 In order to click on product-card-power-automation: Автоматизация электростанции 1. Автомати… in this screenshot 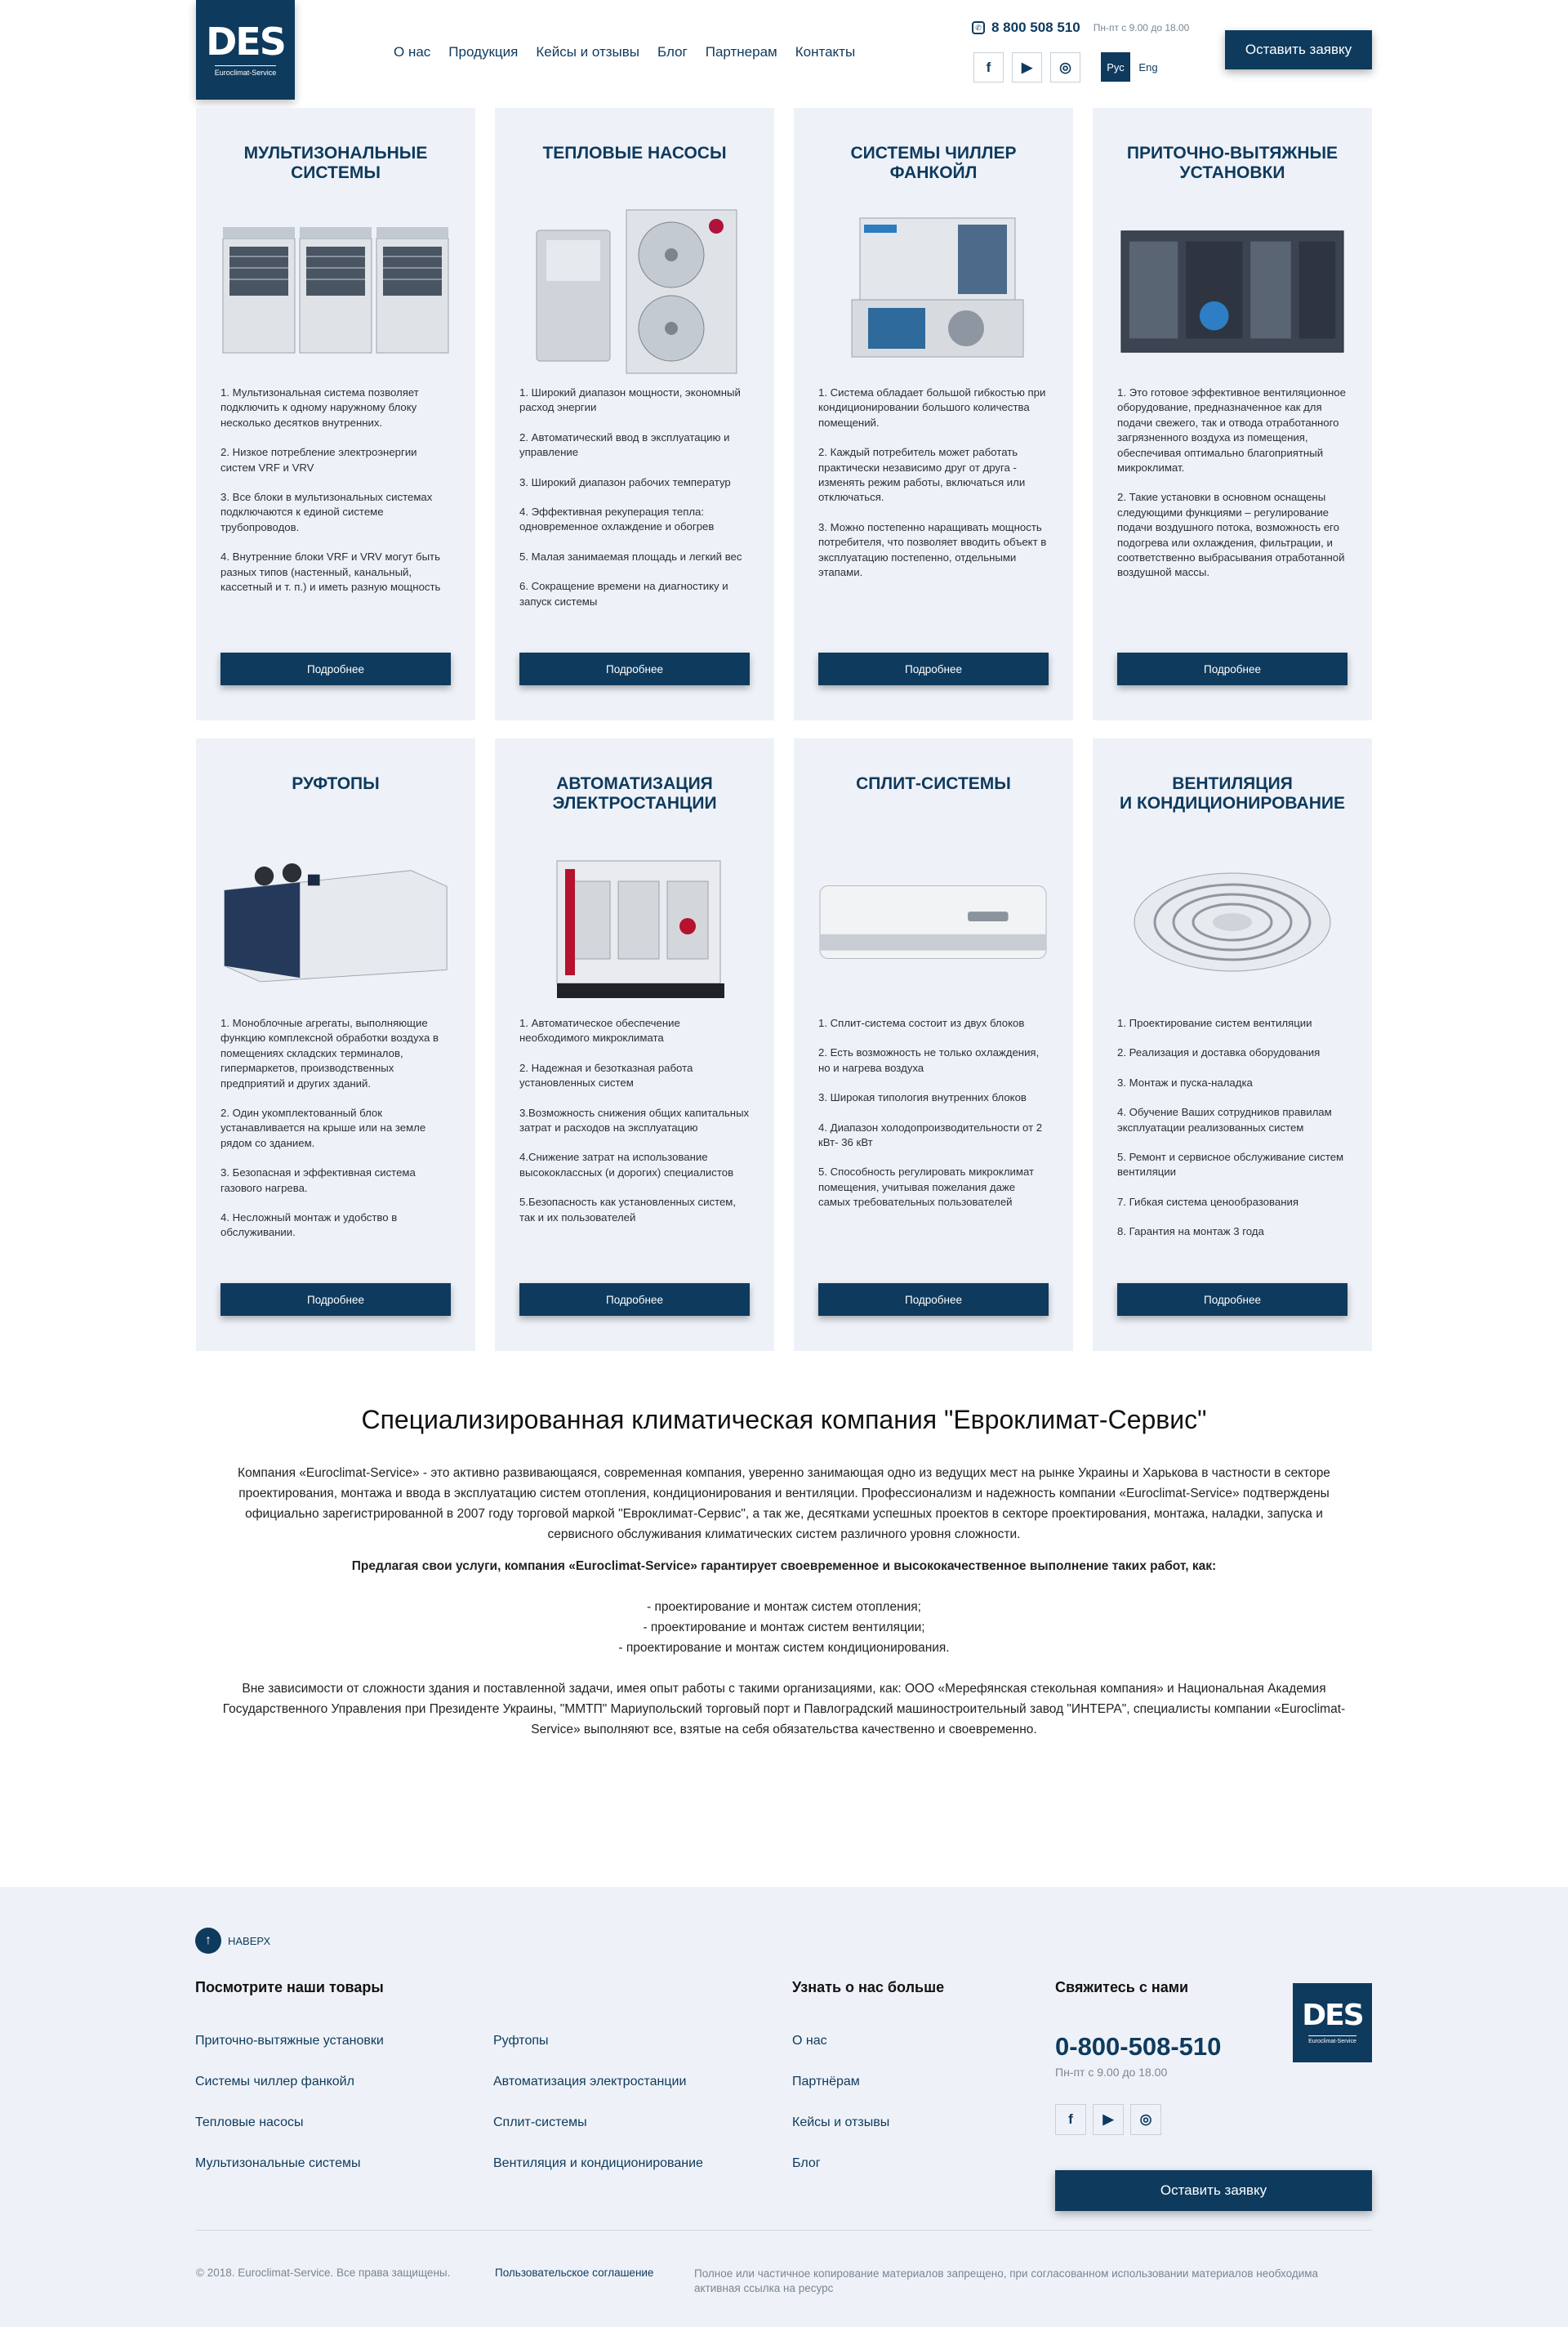, I will do `click(634, 1044)`.